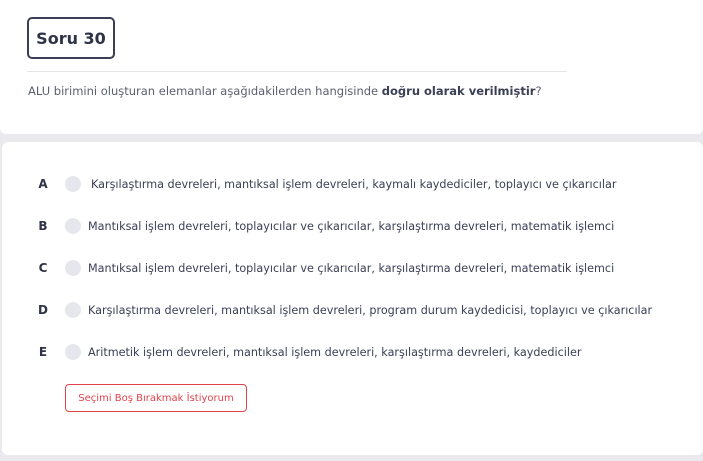  I want to click on option-letter: C, so click(43, 268).